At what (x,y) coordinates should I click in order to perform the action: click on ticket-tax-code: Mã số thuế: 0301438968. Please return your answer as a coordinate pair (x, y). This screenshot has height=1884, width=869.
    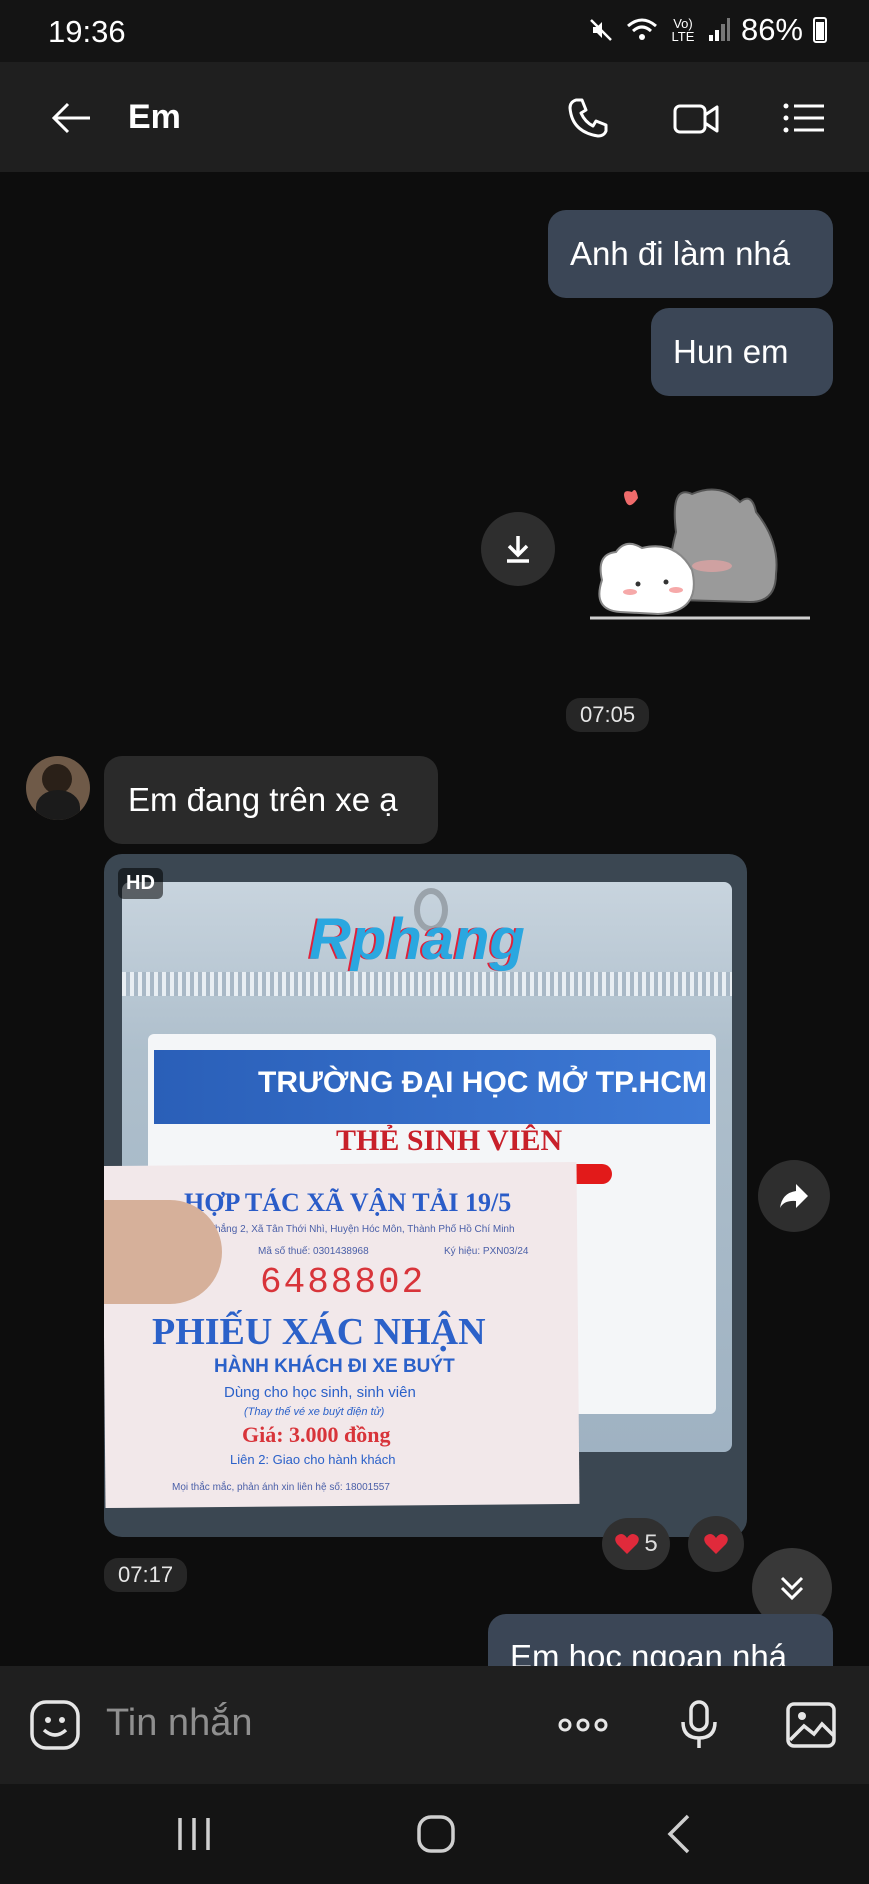
    Looking at the image, I should click on (313, 1251).